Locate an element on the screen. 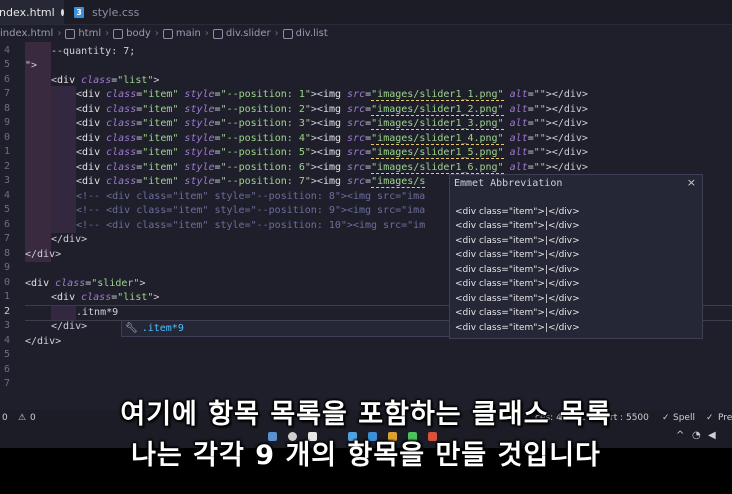 Image resolution: width=732 pixels, height=494 pixels. code-string: images/slider1_3.png is located at coordinates (437, 123).